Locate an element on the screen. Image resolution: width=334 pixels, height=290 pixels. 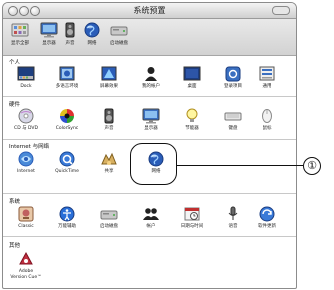
pref-label: 日期与时间 is located at coordinates (192, 226).